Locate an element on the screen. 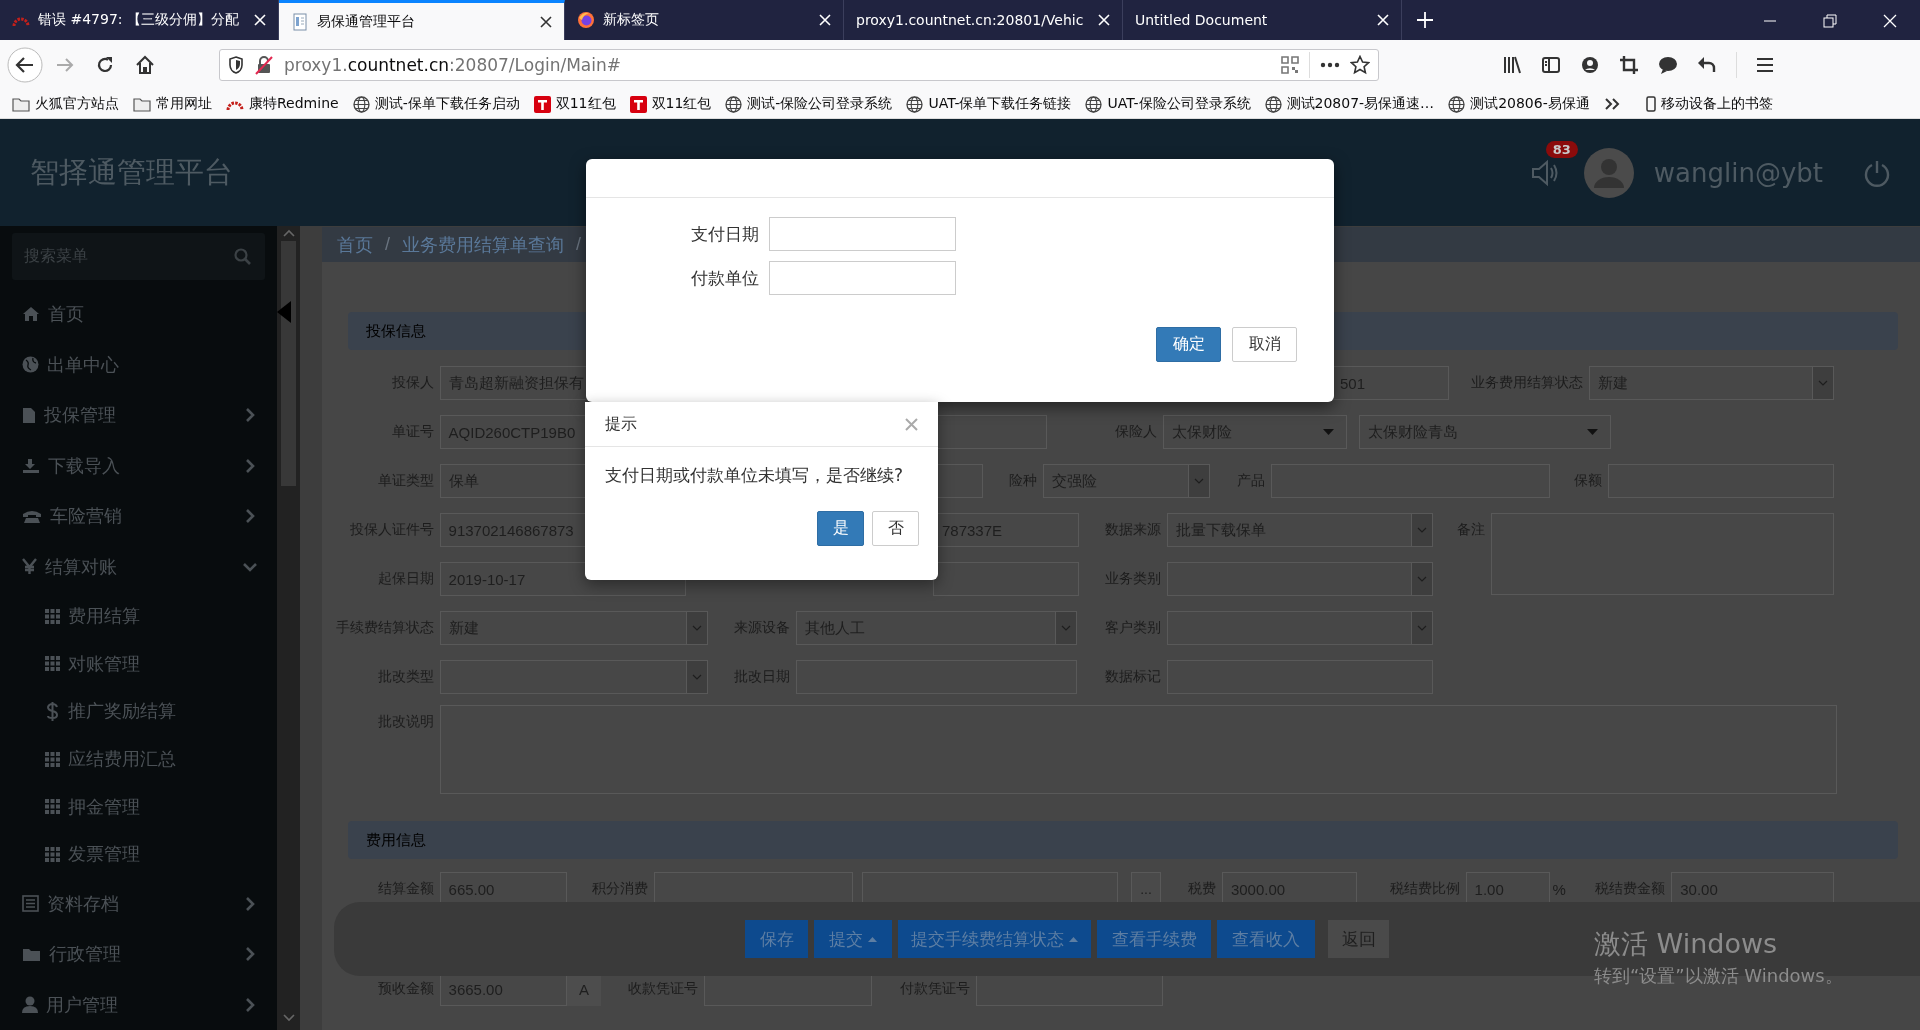 The height and width of the screenshot is (1030, 1920). address-bar: proxy1.countnet.cn:20807/Login/Main# is located at coordinates (799, 65).